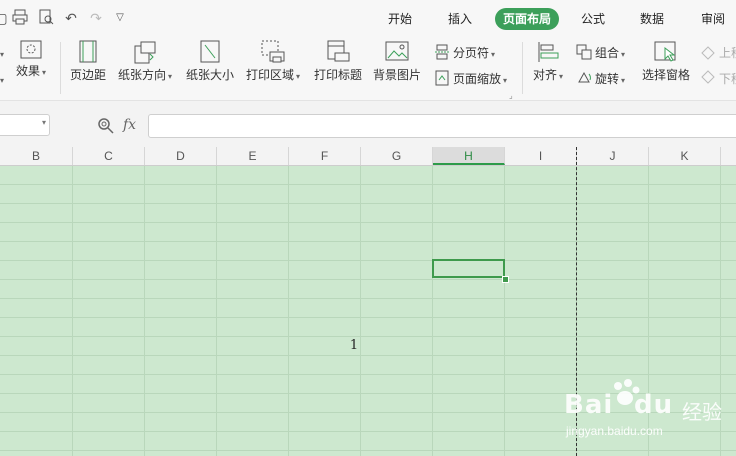 The width and height of the screenshot is (736, 456). Describe the element at coordinates (442, 52) in the screenshot. I see `page-break-icon` at that location.